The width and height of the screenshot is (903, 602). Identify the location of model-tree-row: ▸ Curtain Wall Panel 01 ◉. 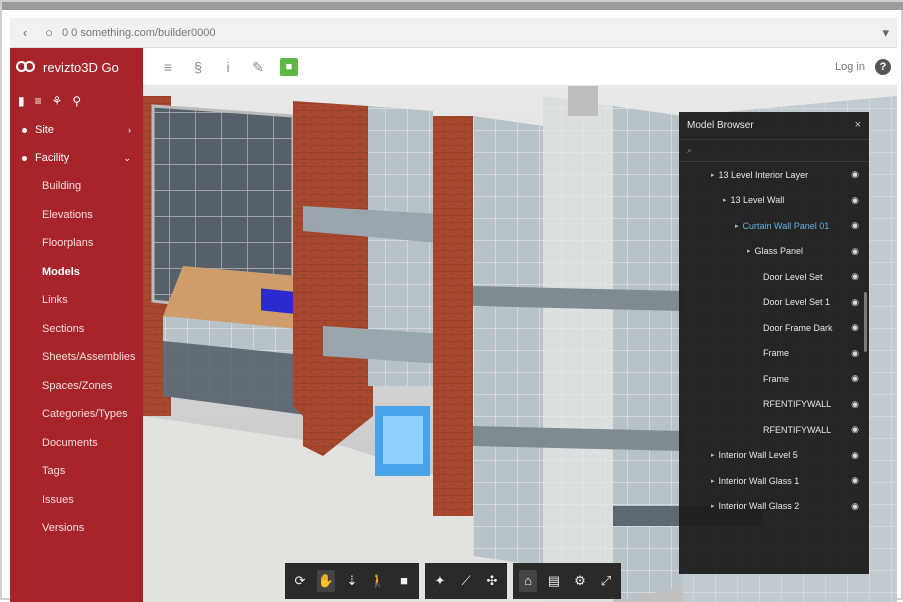
(774, 226).